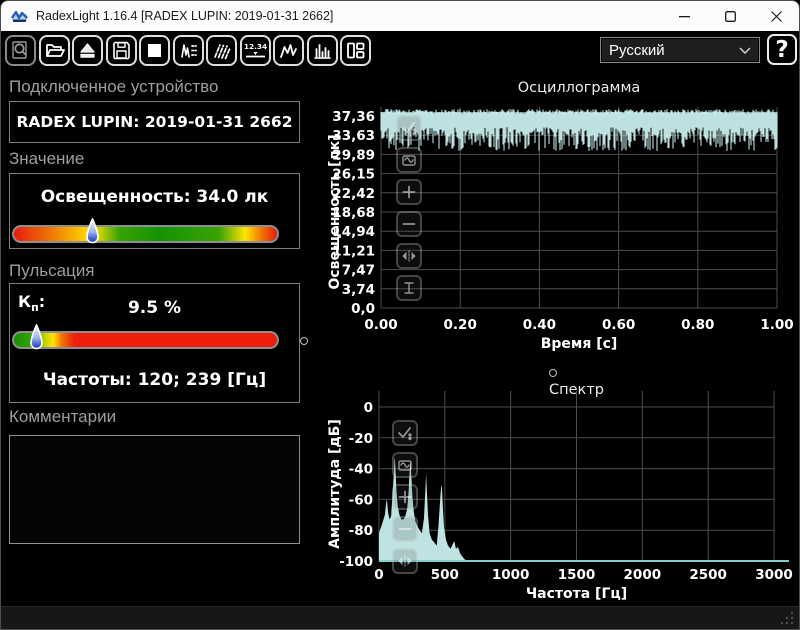 The height and width of the screenshot is (630, 800). I want to click on toolbar-measure-button: 12.34, so click(255, 50).